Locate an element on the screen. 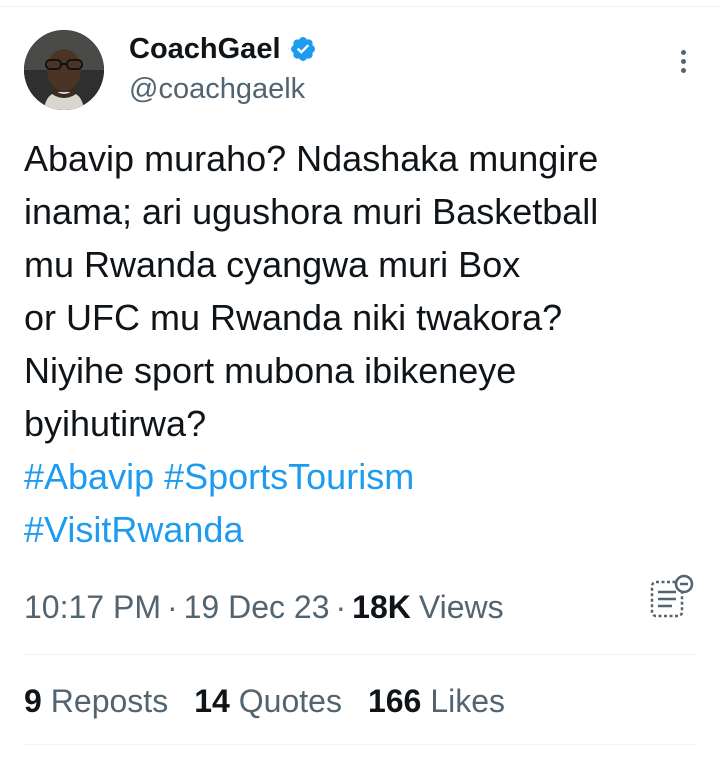  tweet-text-line: mu Rwanda cyangwa muri Box is located at coordinates (272, 264).